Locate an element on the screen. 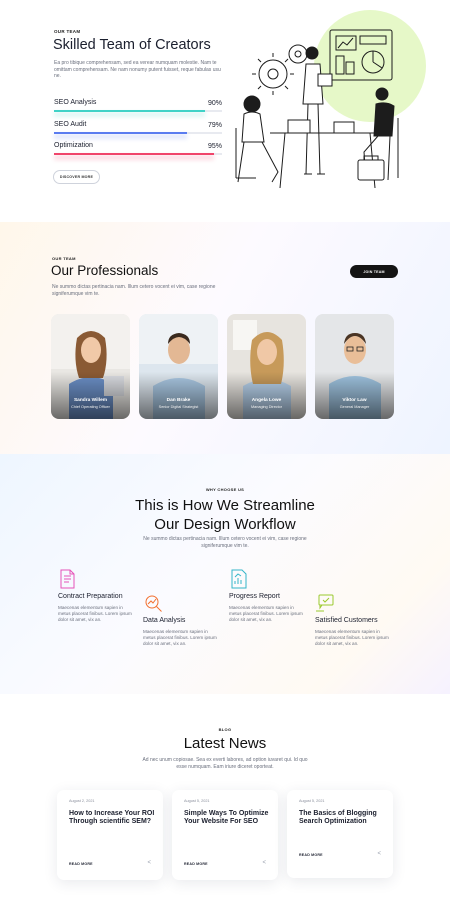  team-title: Skilled Team of Creators is located at coordinates (132, 45).